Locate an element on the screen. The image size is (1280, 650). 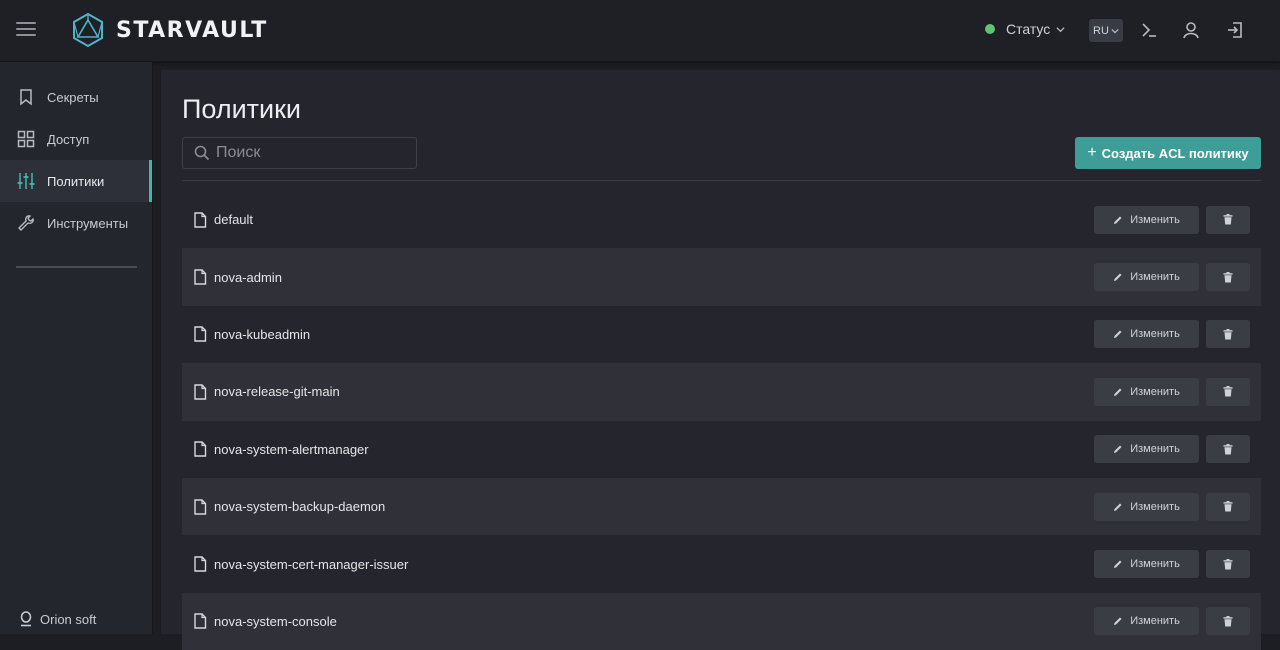
list-item: nova-system-cert-manager-issuer Изменить is located at coordinates (721, 563).